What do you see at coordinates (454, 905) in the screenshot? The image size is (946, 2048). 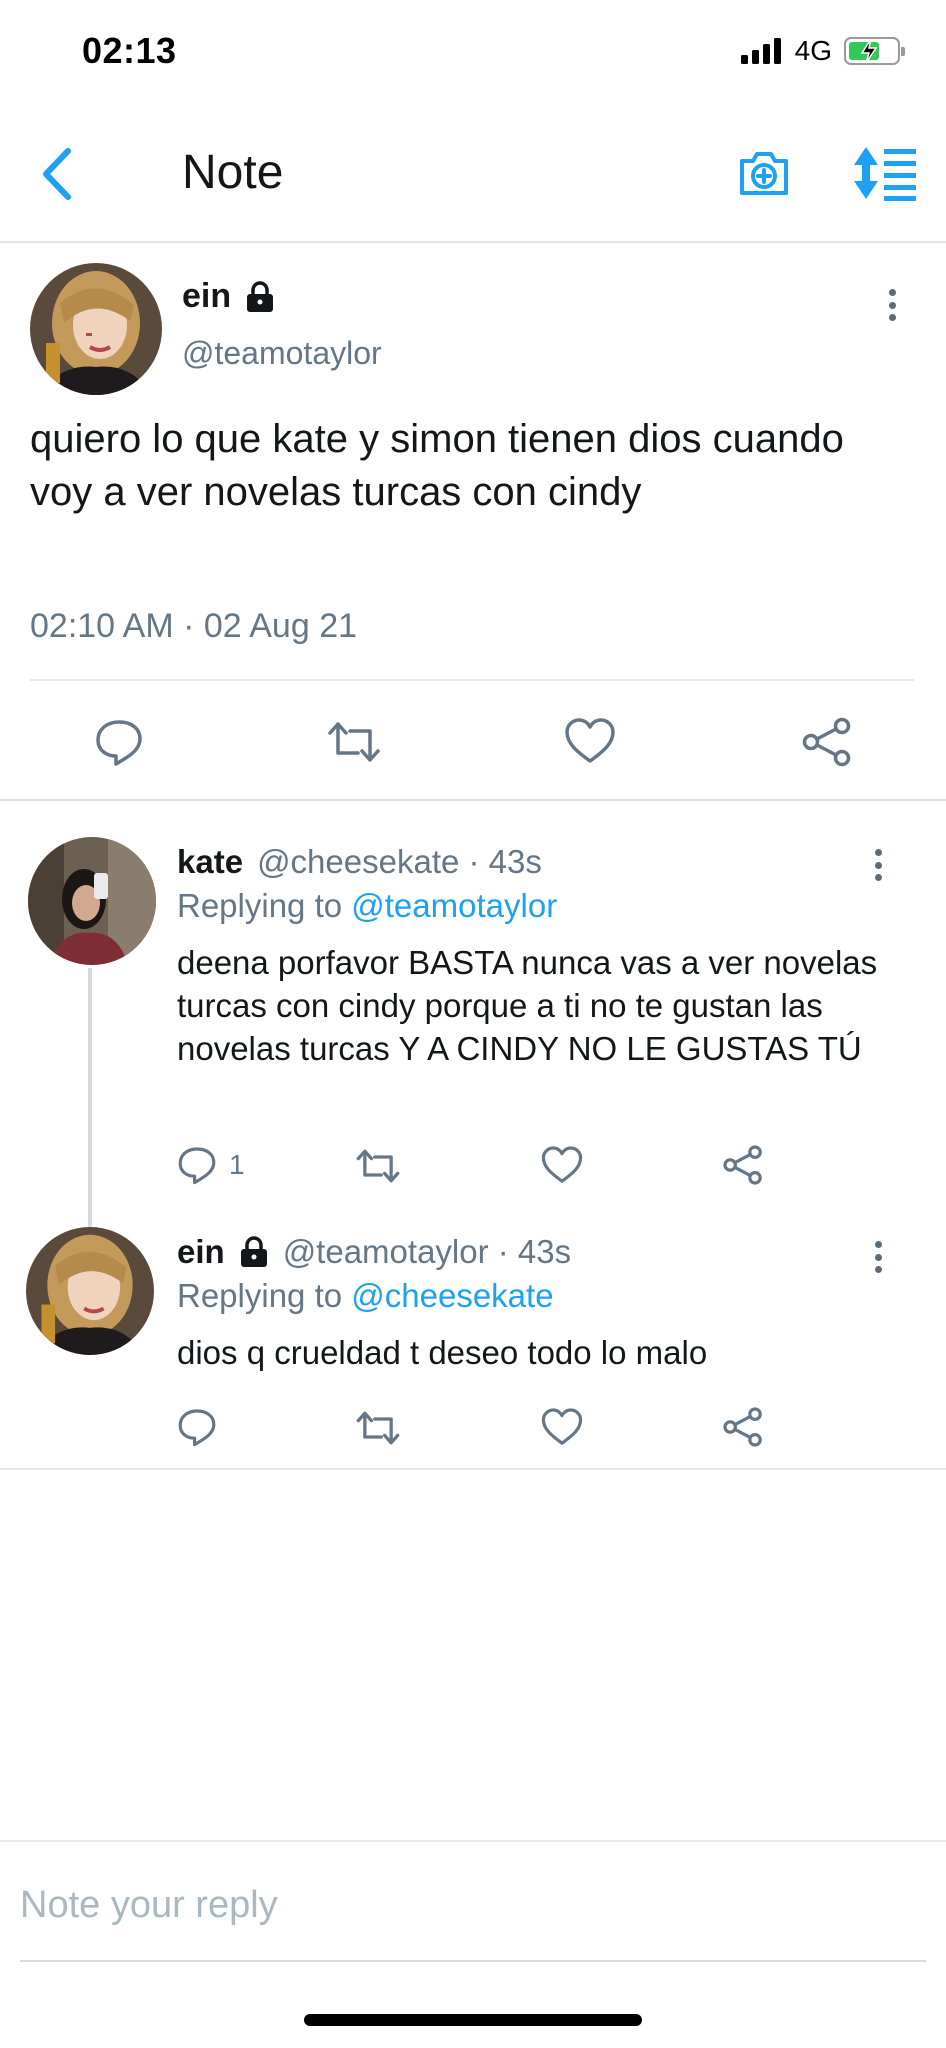 I see `replying-to-link: @teamotaylor` at bounding box center [454, 905].